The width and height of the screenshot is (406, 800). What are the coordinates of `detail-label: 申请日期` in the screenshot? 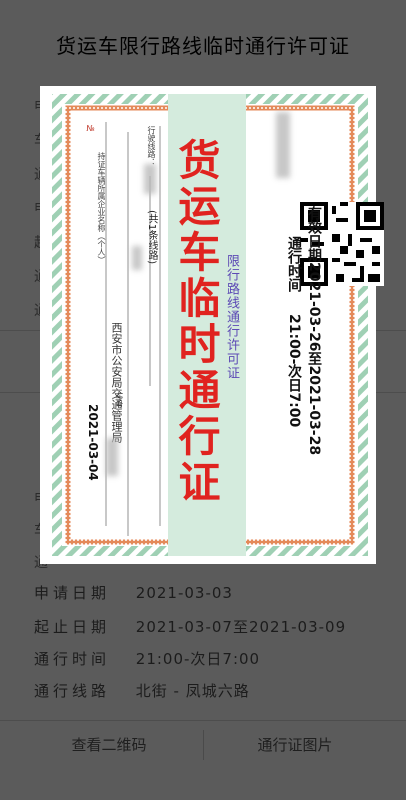 It's located at (72, 593).